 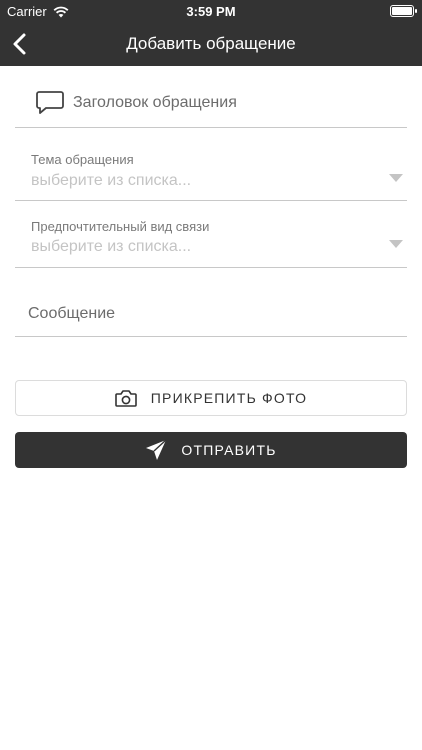 What do you see at coordinates (156, 449) in the screenshot?
I see `paper-plane-icon` at bounding box center [156, 449].